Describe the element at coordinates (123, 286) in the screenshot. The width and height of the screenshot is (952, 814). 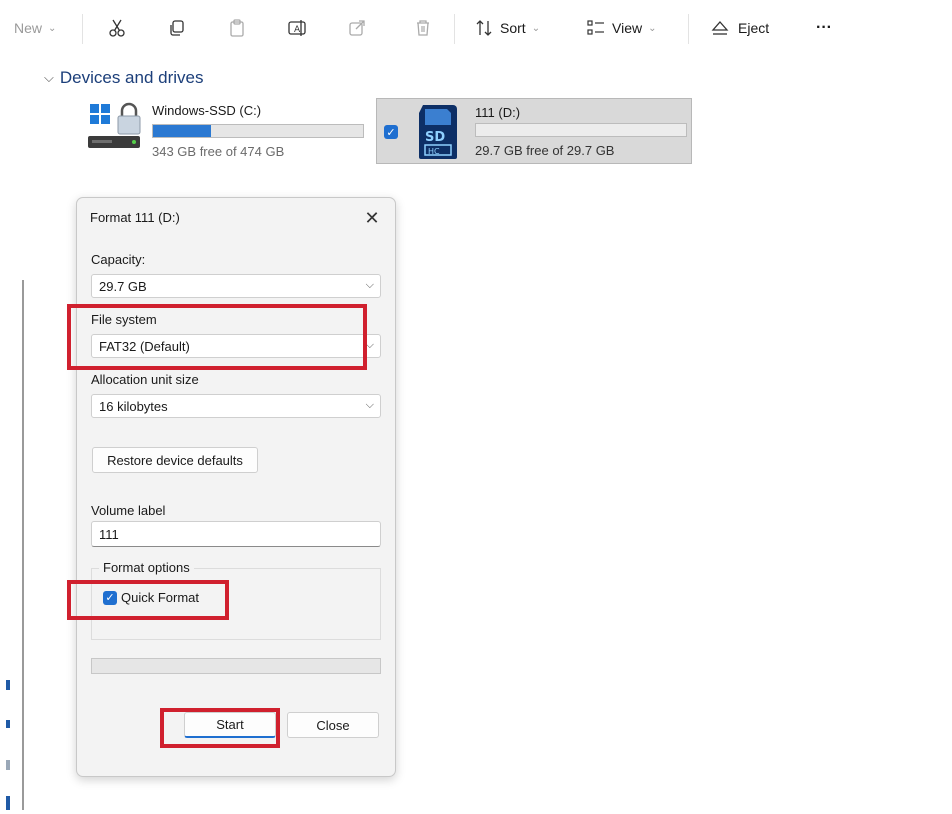
I see `capacity-value: 29.7 GB` at that location.